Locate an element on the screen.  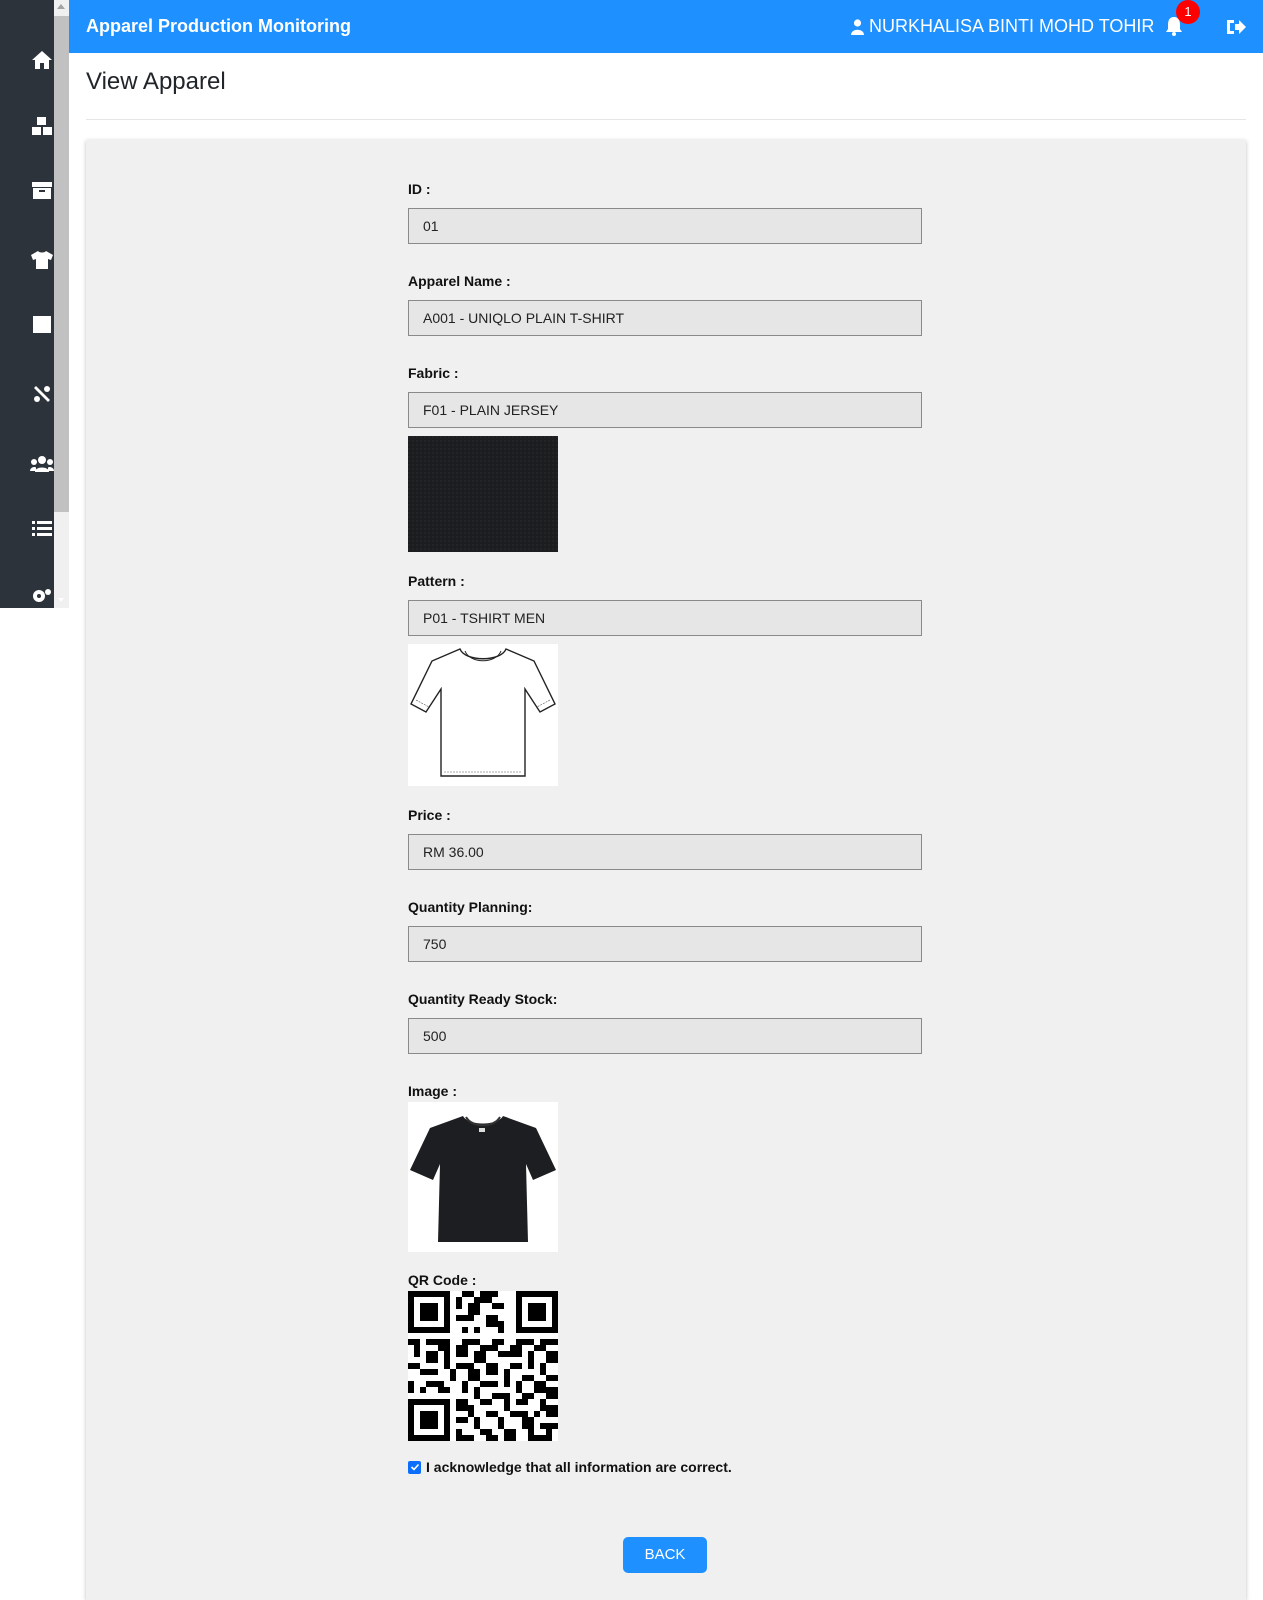
quantity-ready-stock-label: Quantity Ready Stock: is located at coordinates (483, 999).